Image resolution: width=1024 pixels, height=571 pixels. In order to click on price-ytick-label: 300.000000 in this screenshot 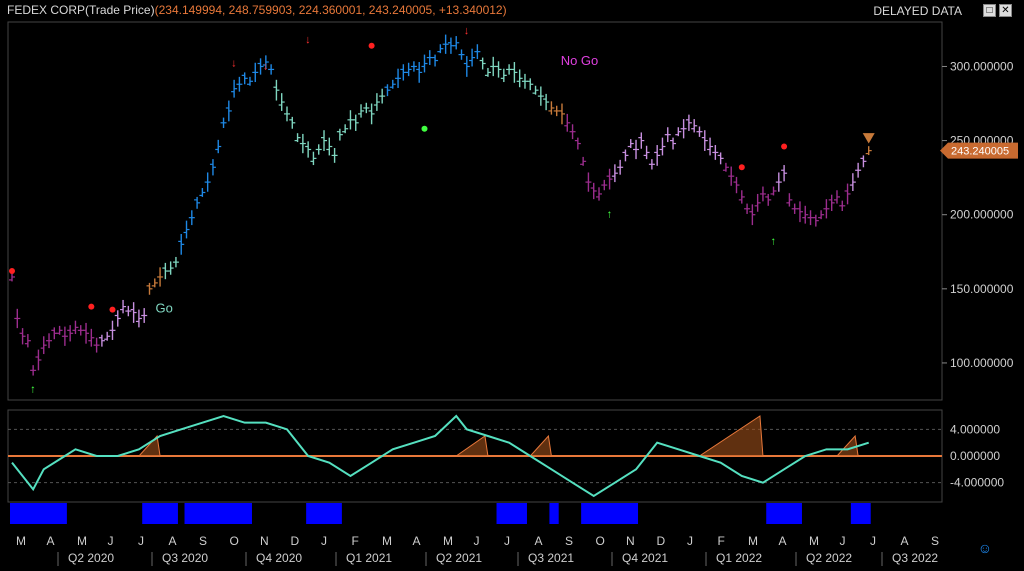, I will do `click(982, 66)`.